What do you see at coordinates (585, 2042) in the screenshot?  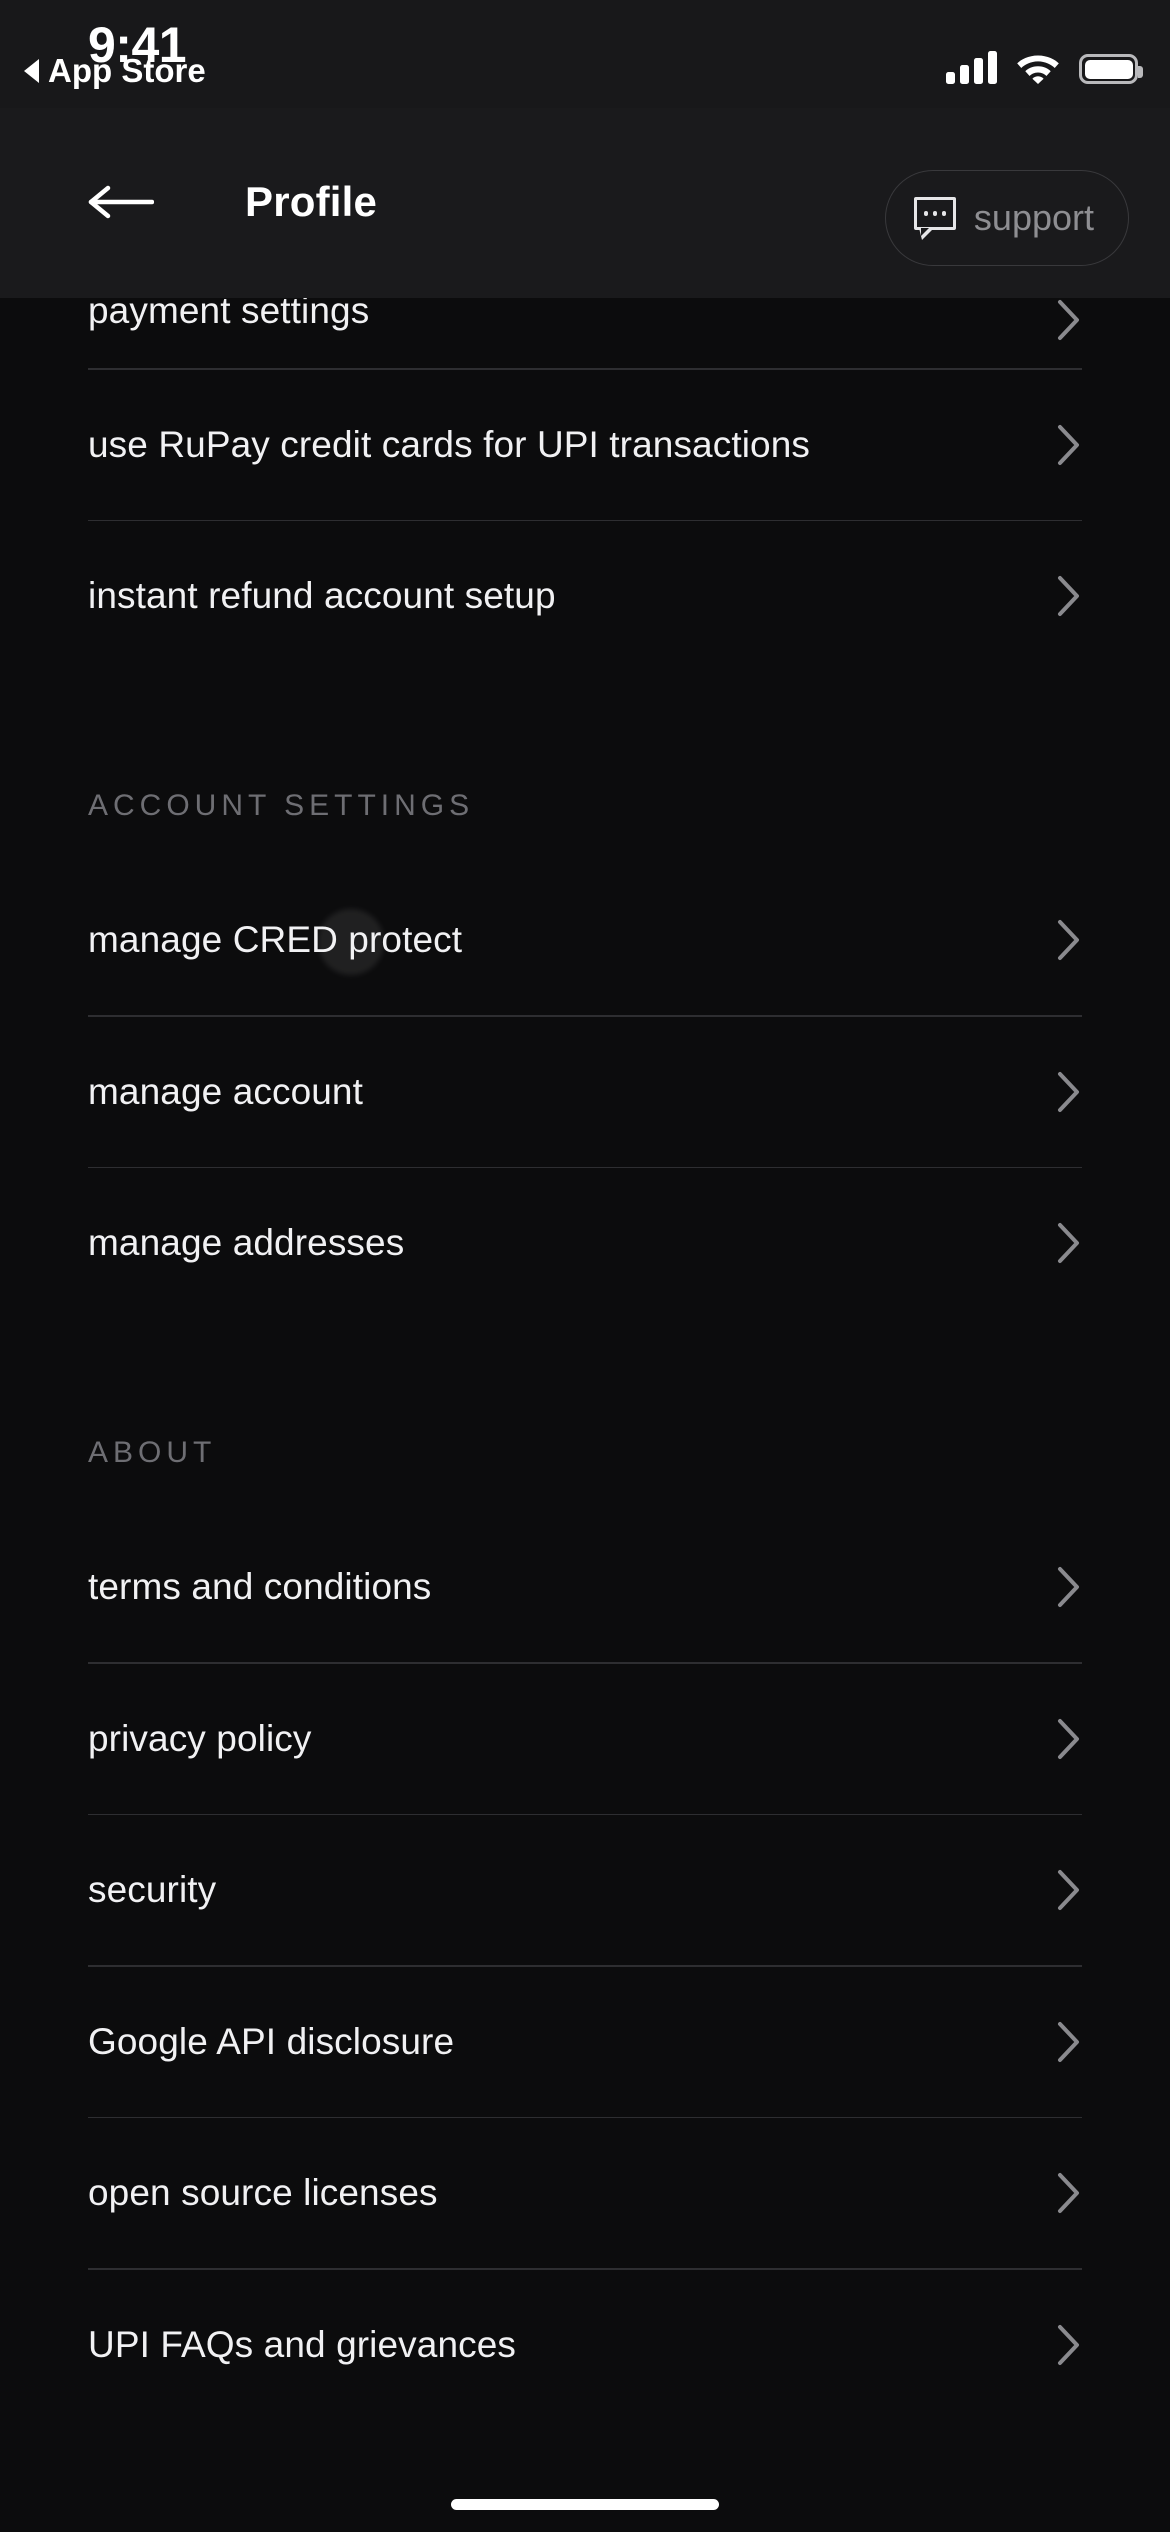 I see `settings-row: Google API disclosure` at bounding box center [585, 2042].